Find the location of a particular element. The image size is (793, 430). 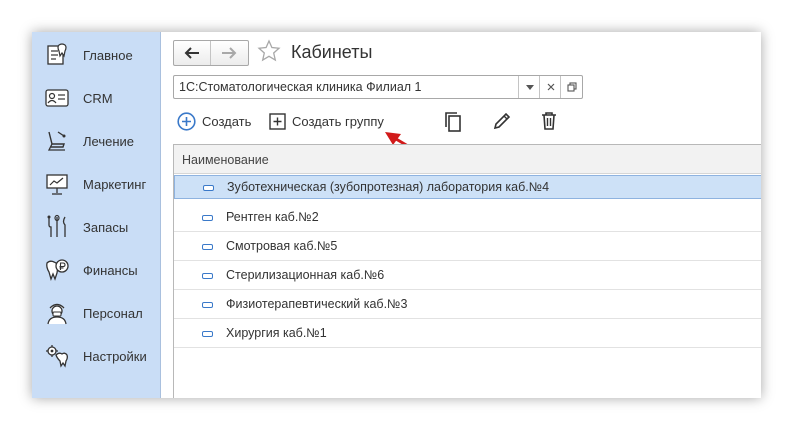

tooth-gear-icon is located at coordinates (57, 356).